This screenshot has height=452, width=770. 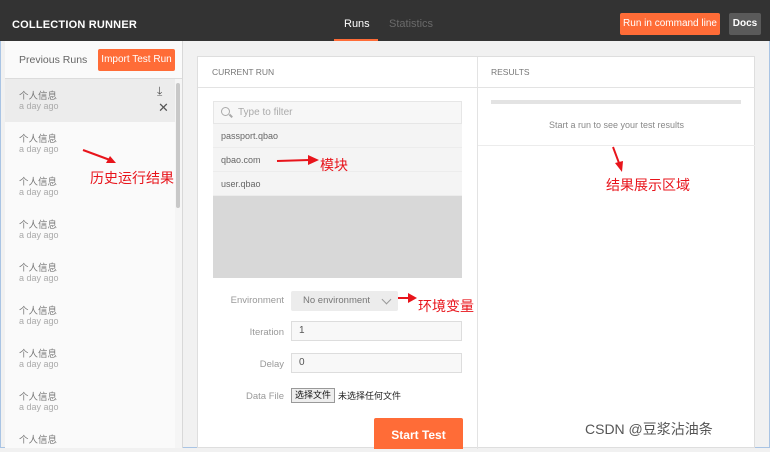 What do you see at coordinates (90, 101) in the screenshot?
I see `run-item: 个人信息 a day ago ⤓ ✕` at bounding box center [90, 101].